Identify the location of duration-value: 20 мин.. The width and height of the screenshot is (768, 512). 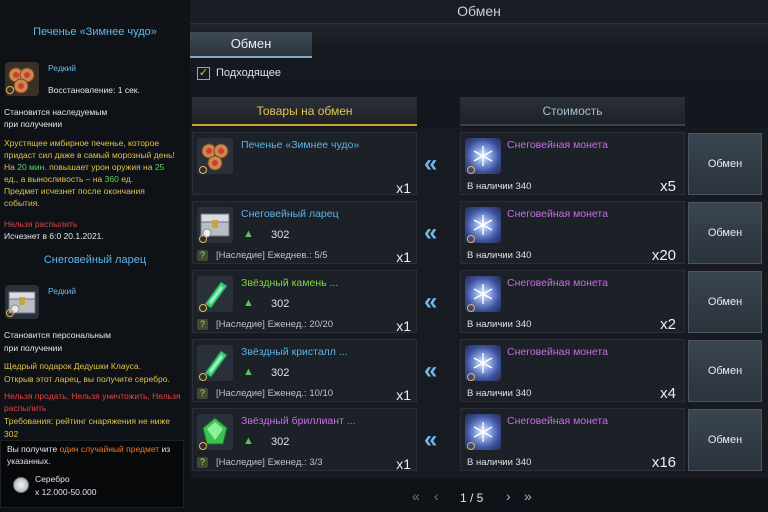
(32, 167).